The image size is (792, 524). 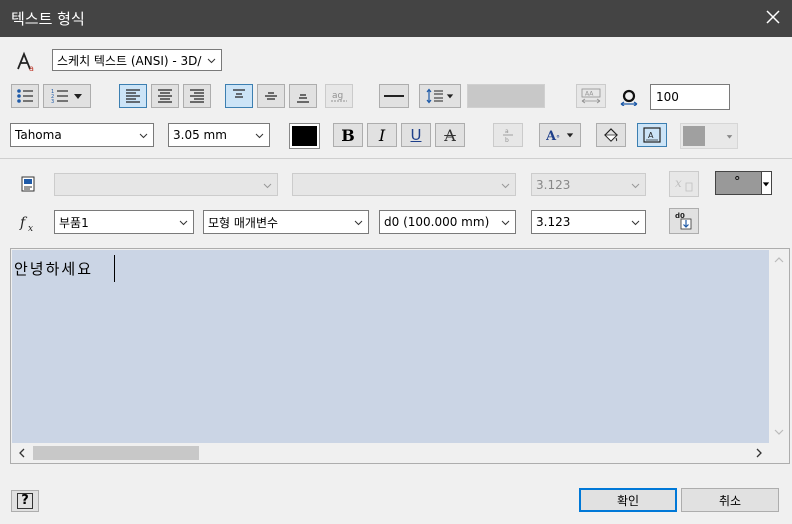 I want to click on text-style-icon: a, so click(x=25, y=62).